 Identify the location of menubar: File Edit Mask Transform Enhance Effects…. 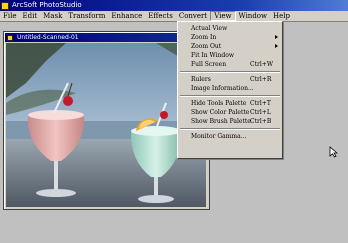
(174, 16).